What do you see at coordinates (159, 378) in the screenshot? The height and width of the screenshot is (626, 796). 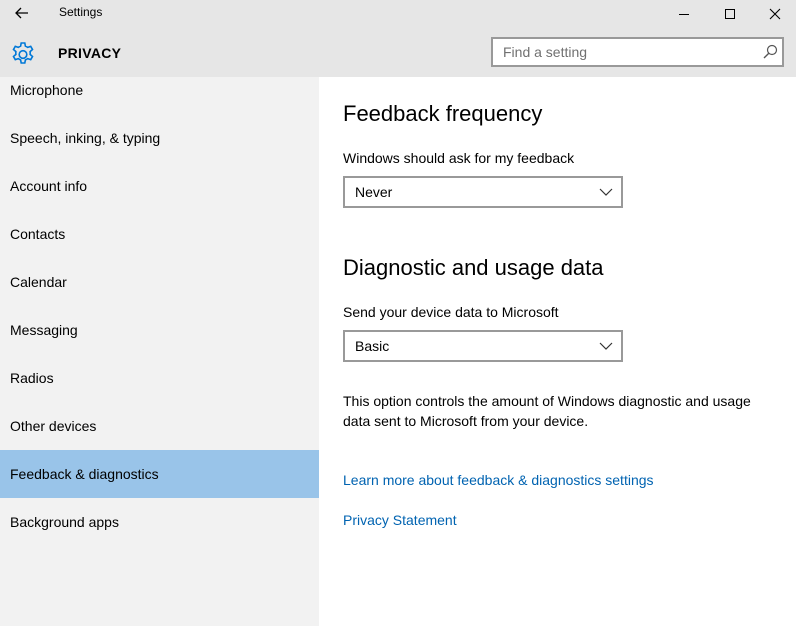 I see `sidebar-item-radios: Radios` at bounding box center [159, 378].